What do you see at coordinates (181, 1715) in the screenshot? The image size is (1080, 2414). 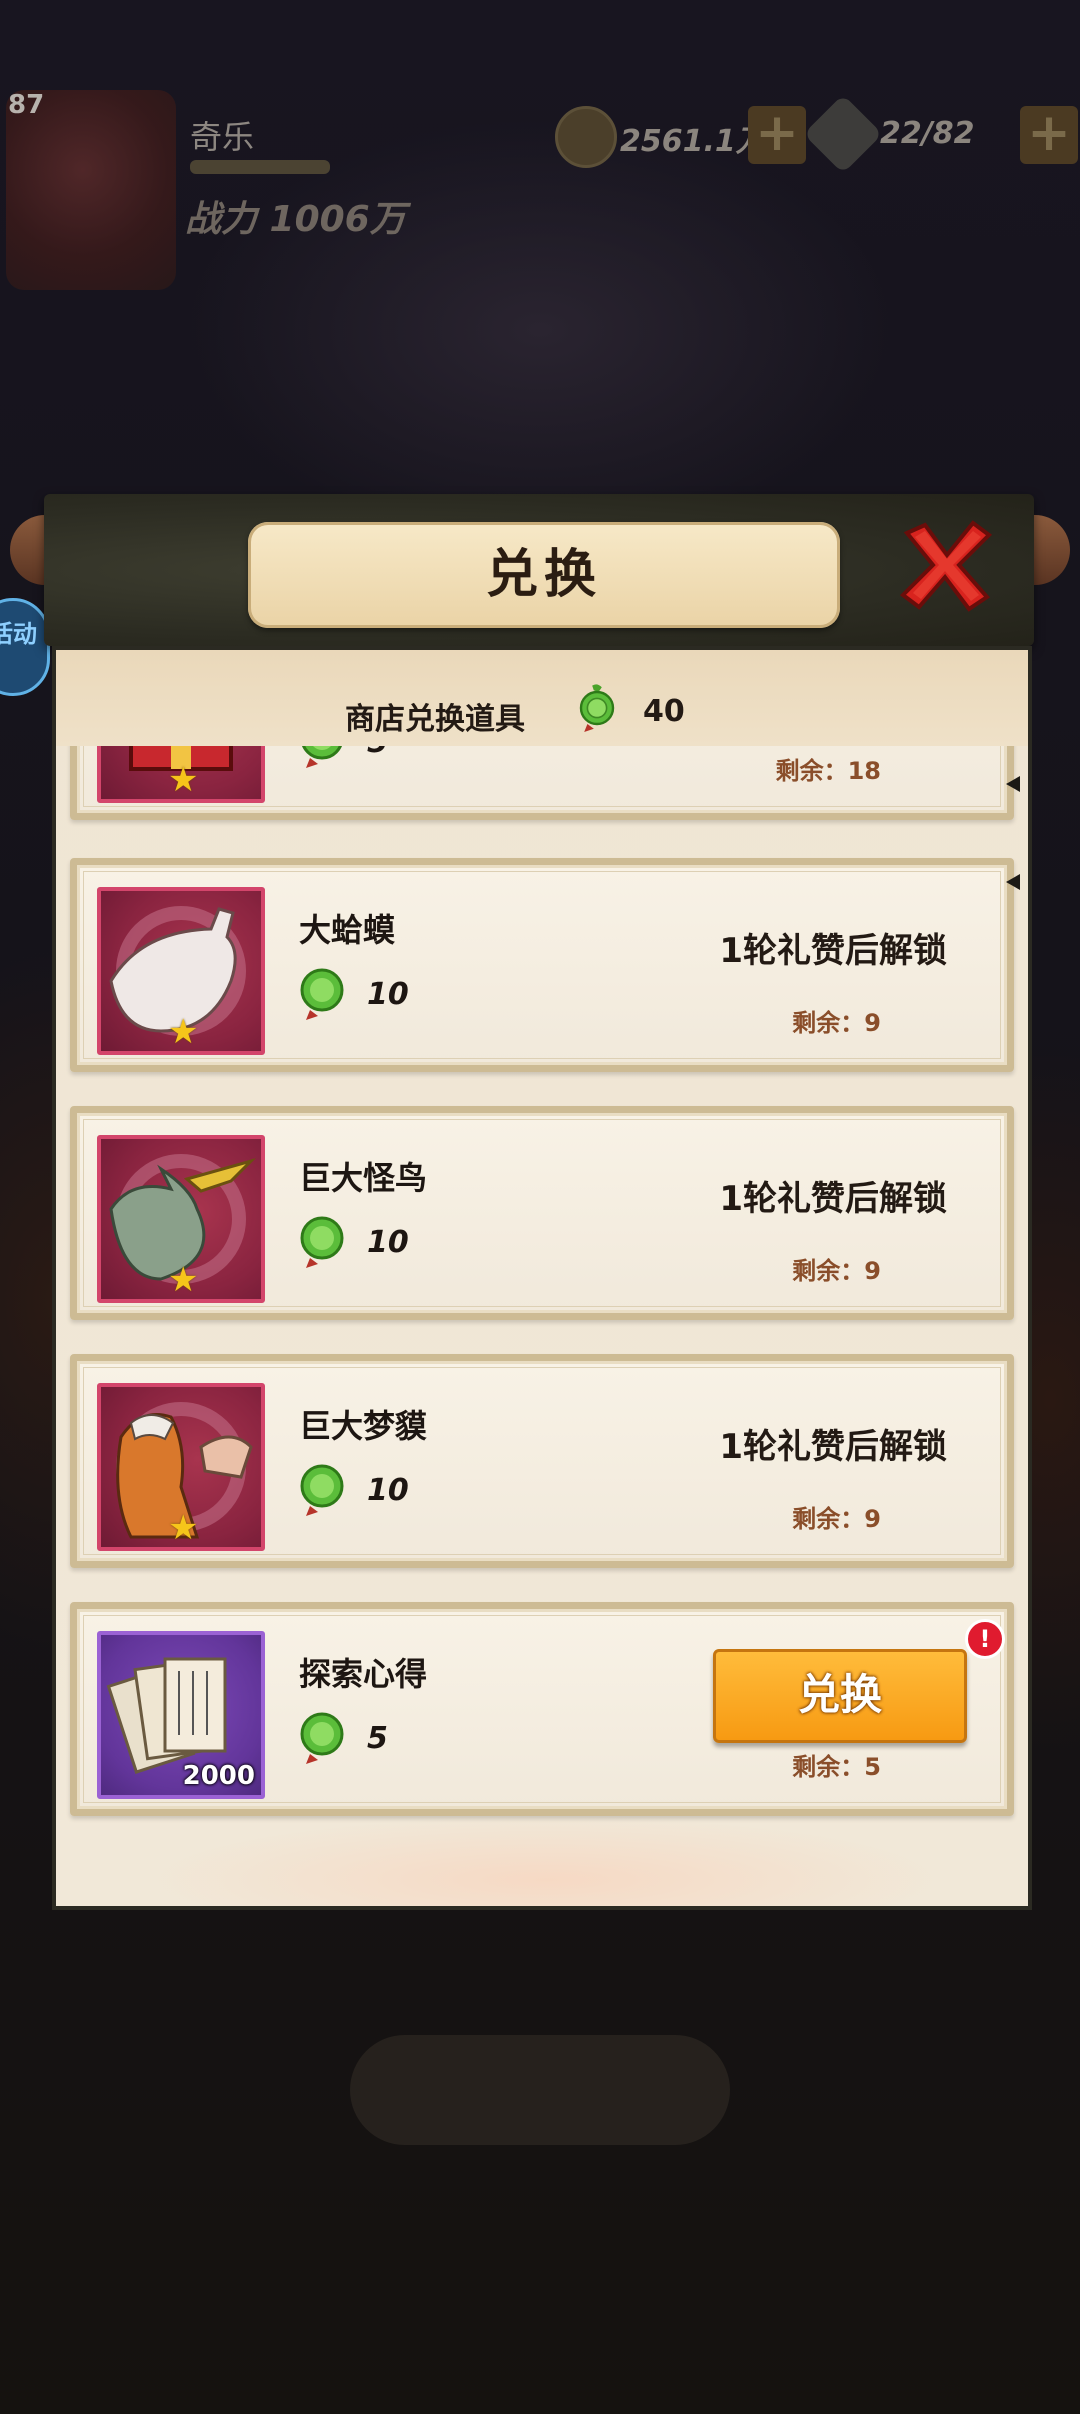 I see `scroll-papers-icon: 2000` at bounding box center [181, 1715].